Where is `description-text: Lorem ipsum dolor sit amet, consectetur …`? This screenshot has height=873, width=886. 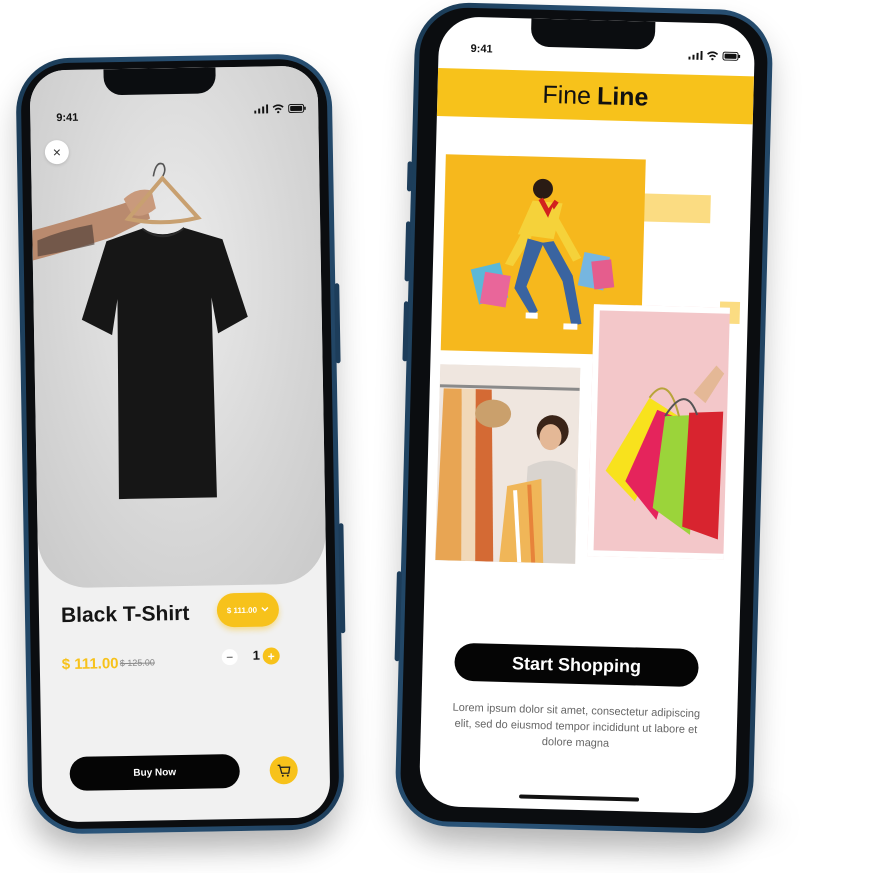
description-text: Lorem ipsum dolor sit amet, consectetur … is located at coordinates (576, 725).